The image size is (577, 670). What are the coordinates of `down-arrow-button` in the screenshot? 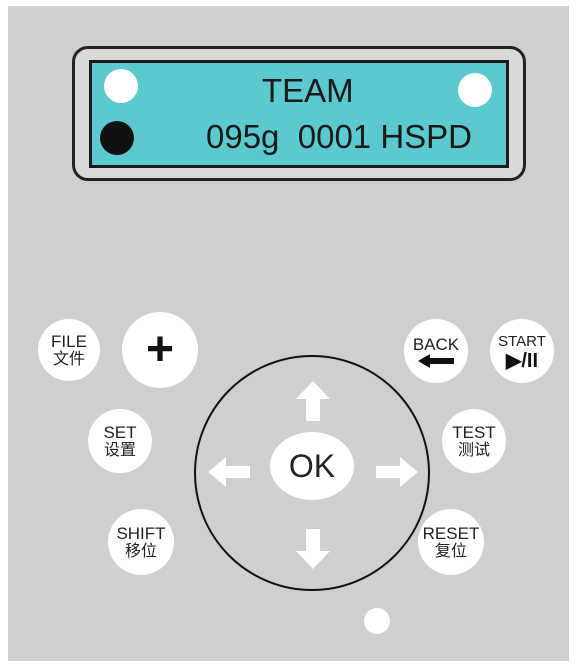 It's located at (313, 549).